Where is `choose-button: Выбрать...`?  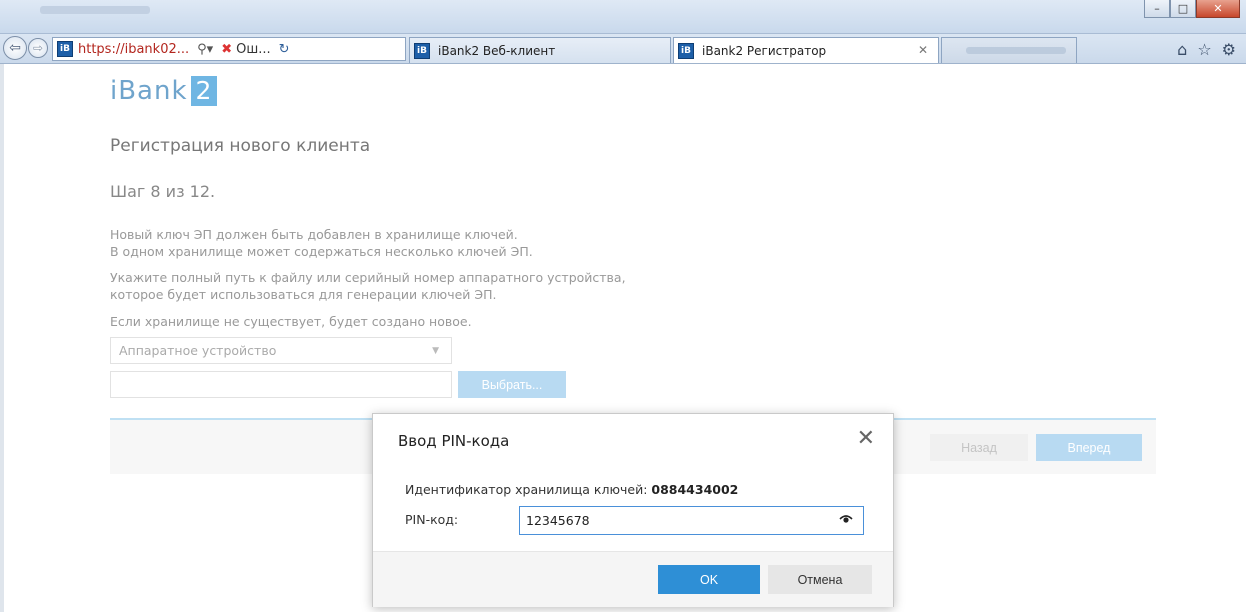 choose-button: Выбрать... is located at coordinates (512, 384).